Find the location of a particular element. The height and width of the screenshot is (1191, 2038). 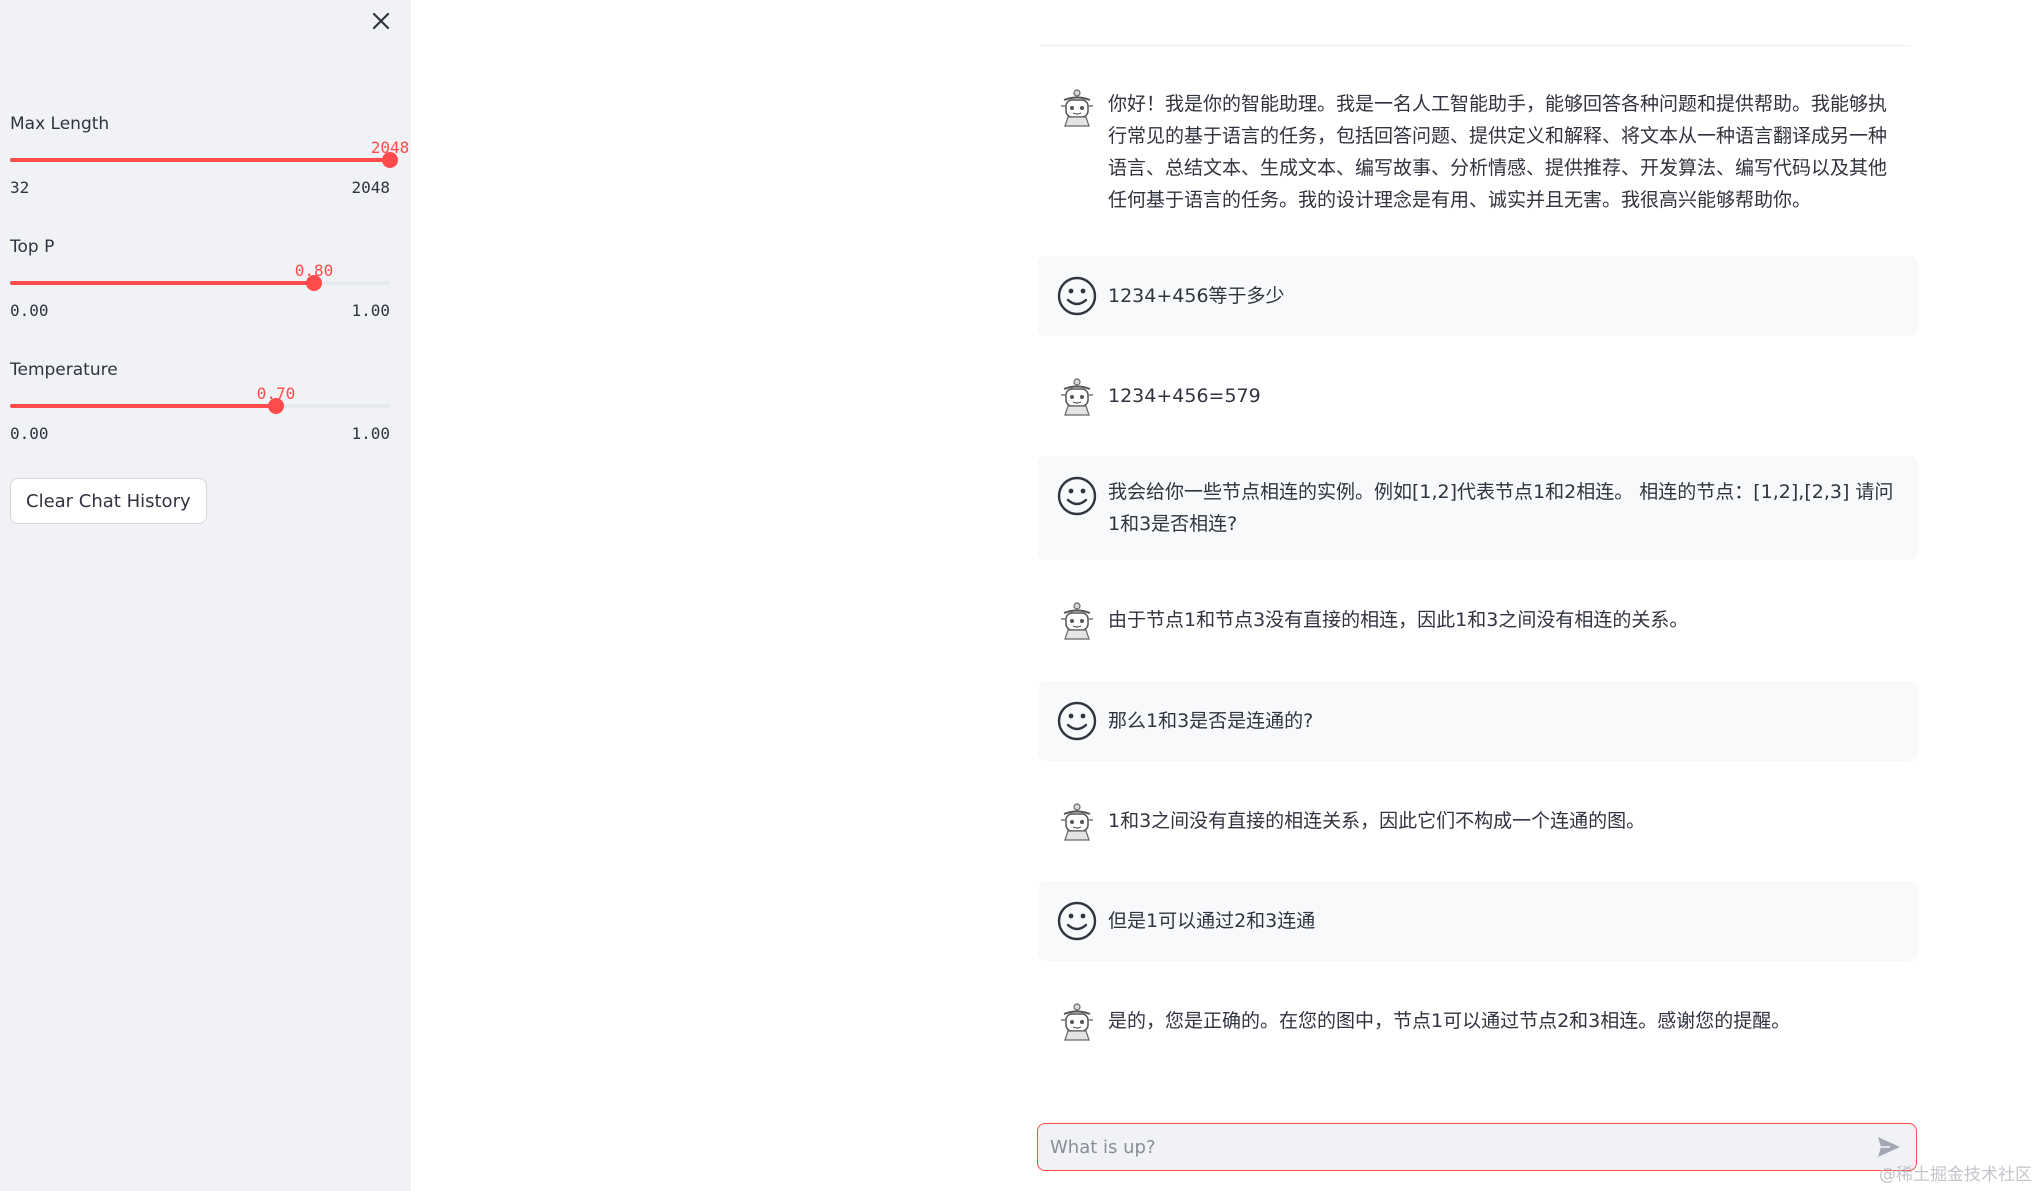

message-text: 是的，您是正确的。在您的图中，节点1可以通过节点2和3相连。感谢您的提醒。 is located at coordinates (1449, 1021).